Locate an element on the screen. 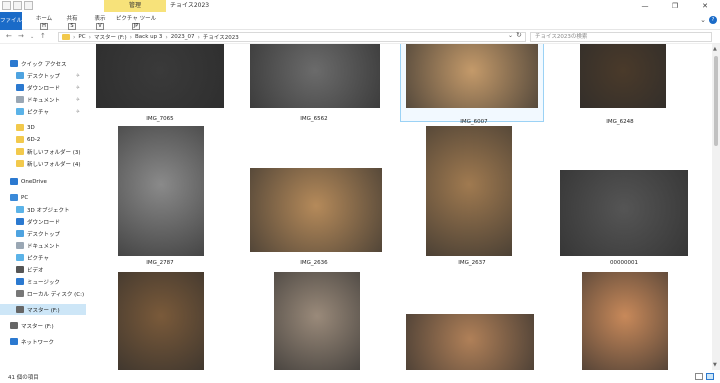 This screenshot has height=383, width=720. sidebar-item: ピクチャ is located at coordinates (43, 257).